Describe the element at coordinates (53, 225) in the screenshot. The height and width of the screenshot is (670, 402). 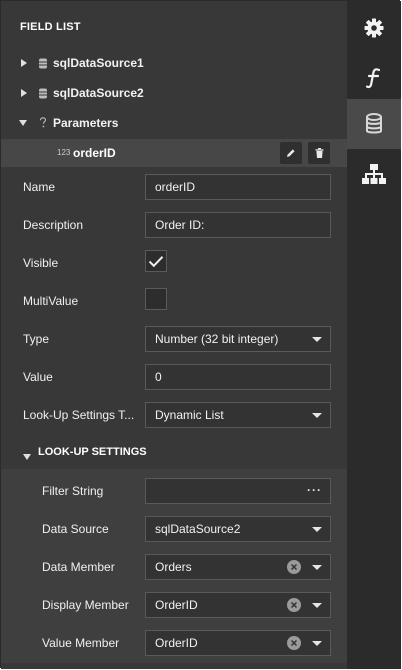
I see `description-label: Description` at that location.